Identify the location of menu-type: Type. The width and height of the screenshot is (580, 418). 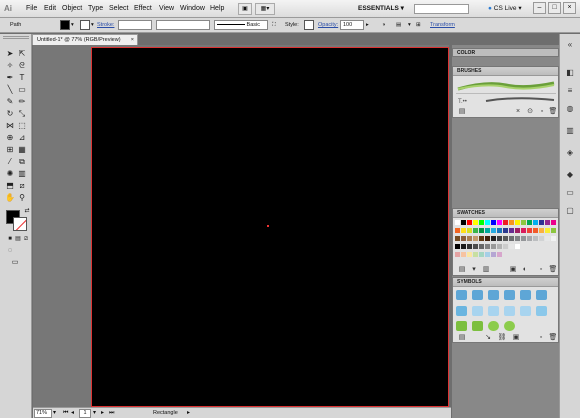
(95, 9).